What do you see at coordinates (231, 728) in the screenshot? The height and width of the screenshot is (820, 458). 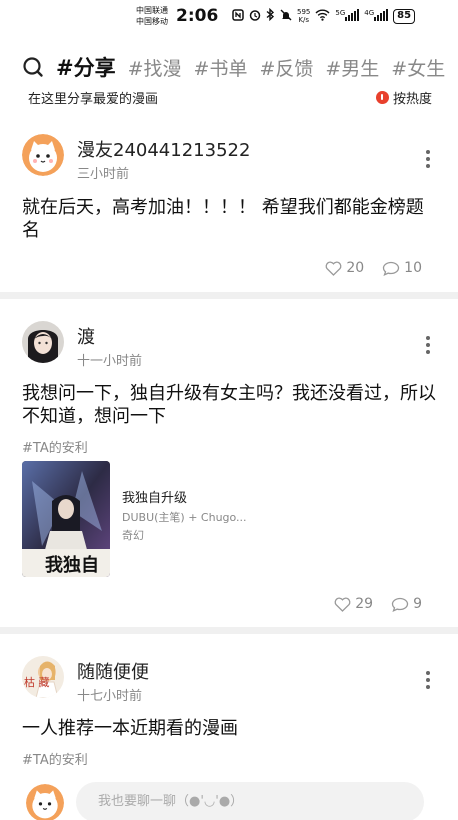 I see `post-content: 一人推荐一本近期看的漫画` at bounding box center [231, 728].